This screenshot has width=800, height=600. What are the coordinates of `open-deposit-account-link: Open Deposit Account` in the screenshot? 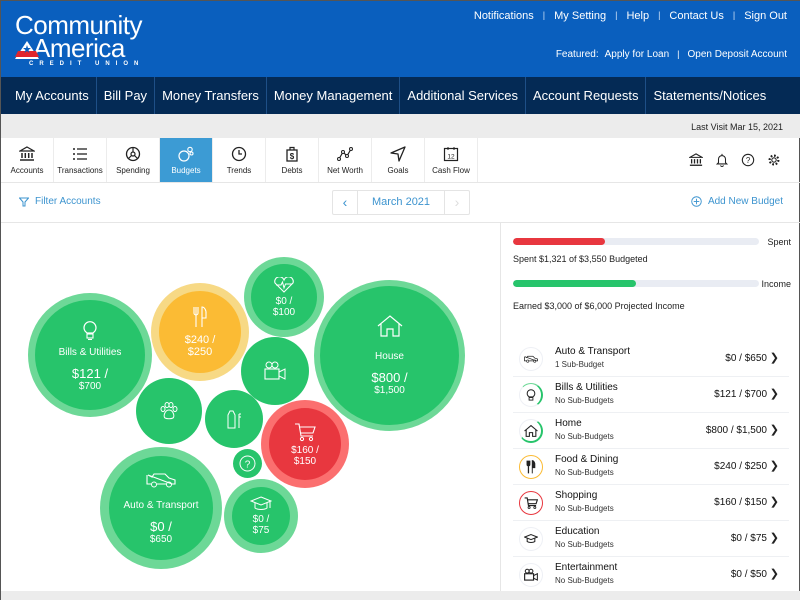 It's located at (737, 54).